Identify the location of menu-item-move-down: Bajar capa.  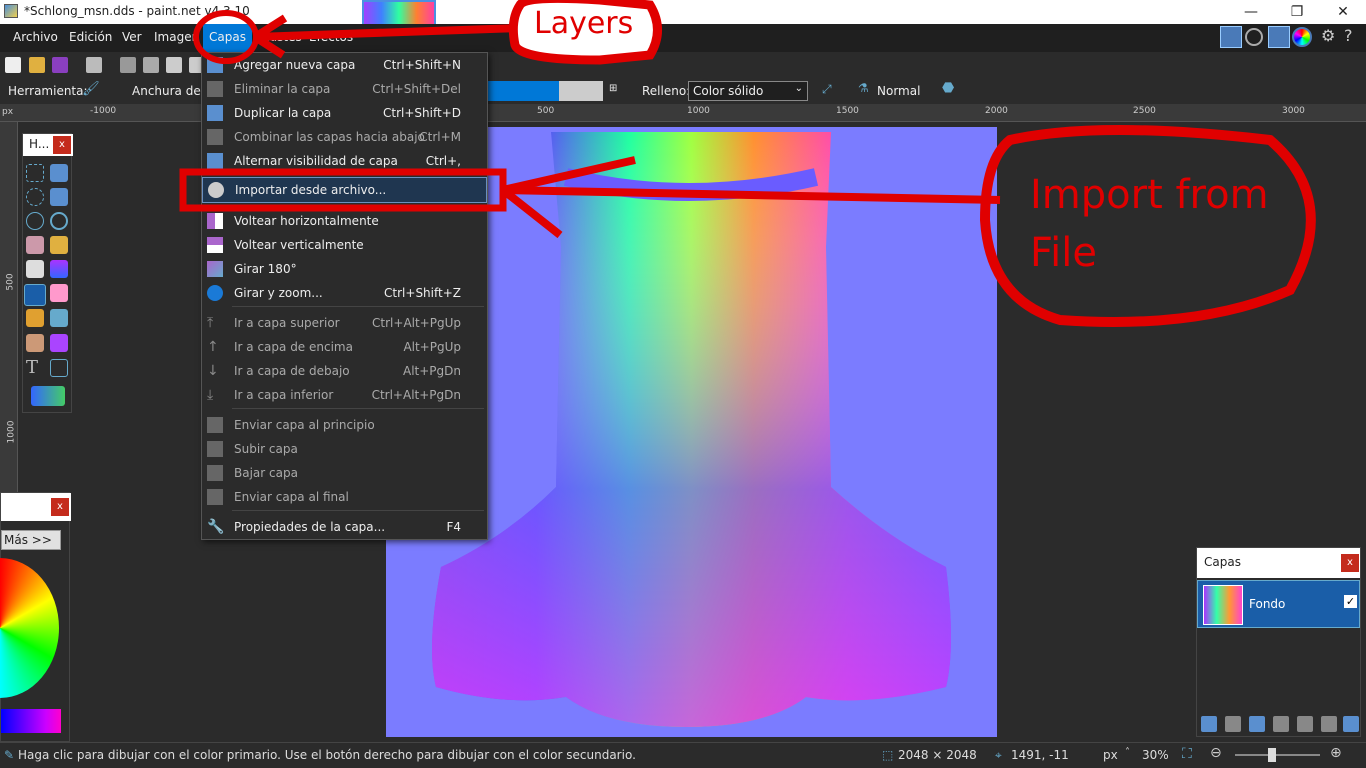
(344, 473).